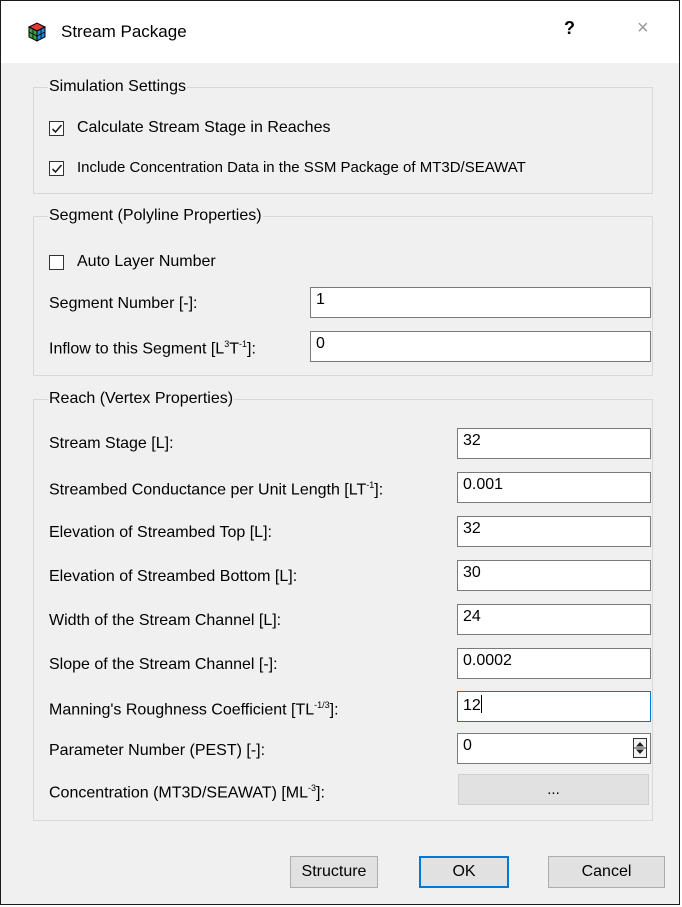 This screenshot has height=907, width=682. I want to click on stream-stage-value: 32, so click(472, 440).